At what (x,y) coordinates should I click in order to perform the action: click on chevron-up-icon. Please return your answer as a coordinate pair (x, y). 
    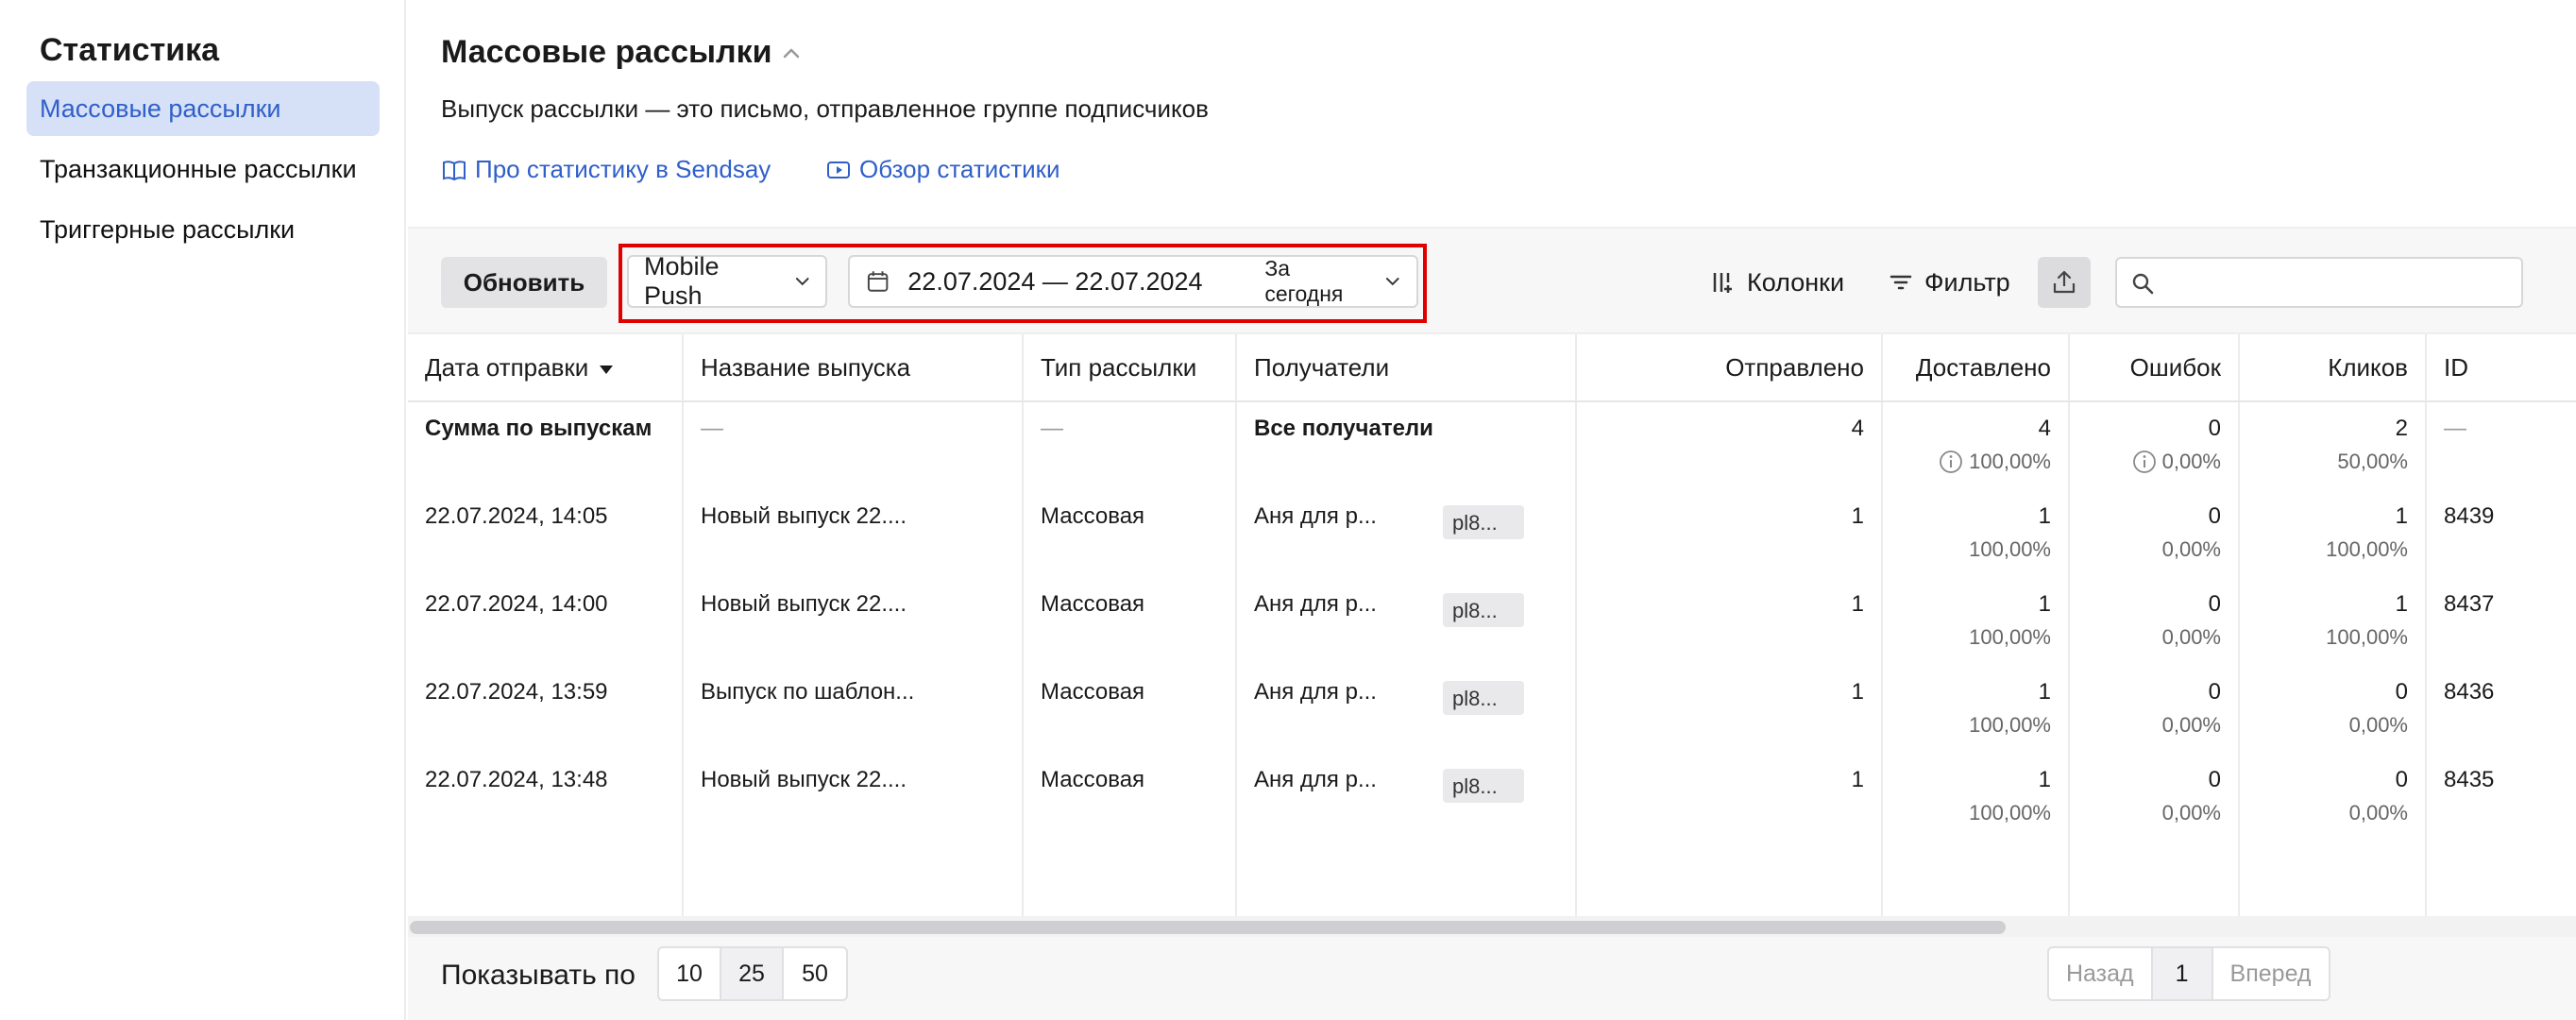
    Looking at the image, I should click on (791, 52).